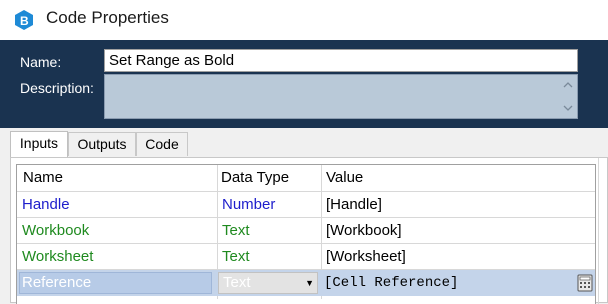 The width and height of the screenshot is (608, 304). I want to click on window-title: Code Properties, so click(107, 17).